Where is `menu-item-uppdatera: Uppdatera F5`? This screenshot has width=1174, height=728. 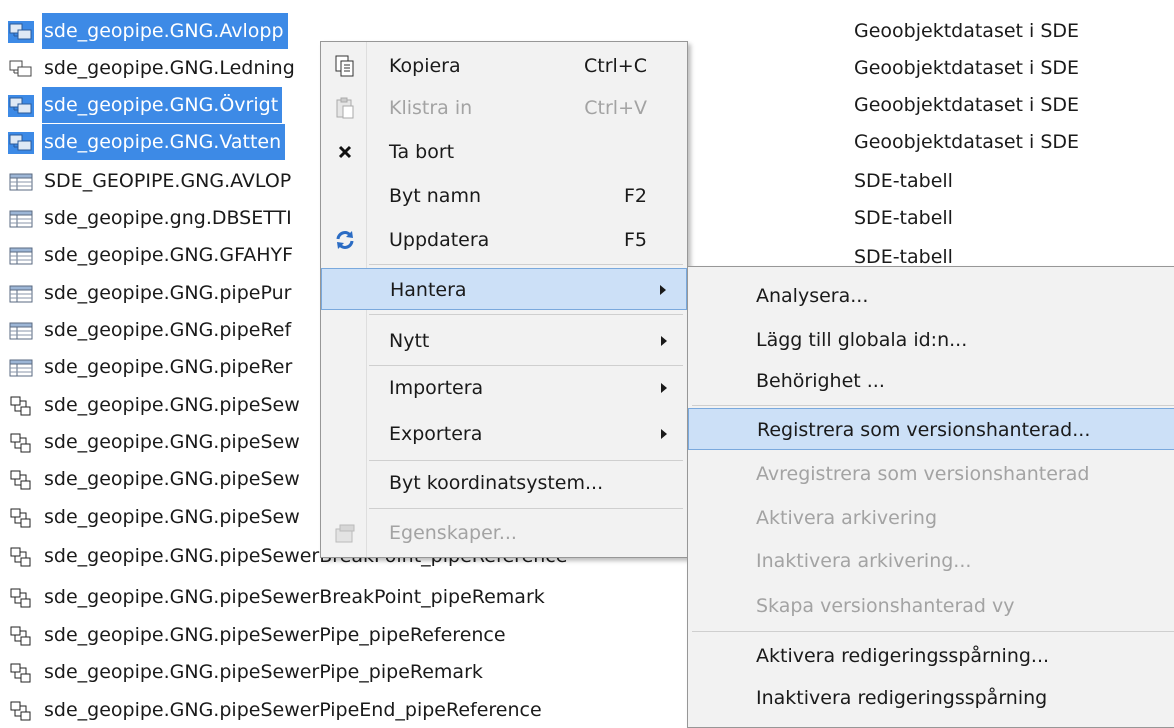 menu-item-uppdatera: Uppdatera F5 is located at coordinates (504, 240).